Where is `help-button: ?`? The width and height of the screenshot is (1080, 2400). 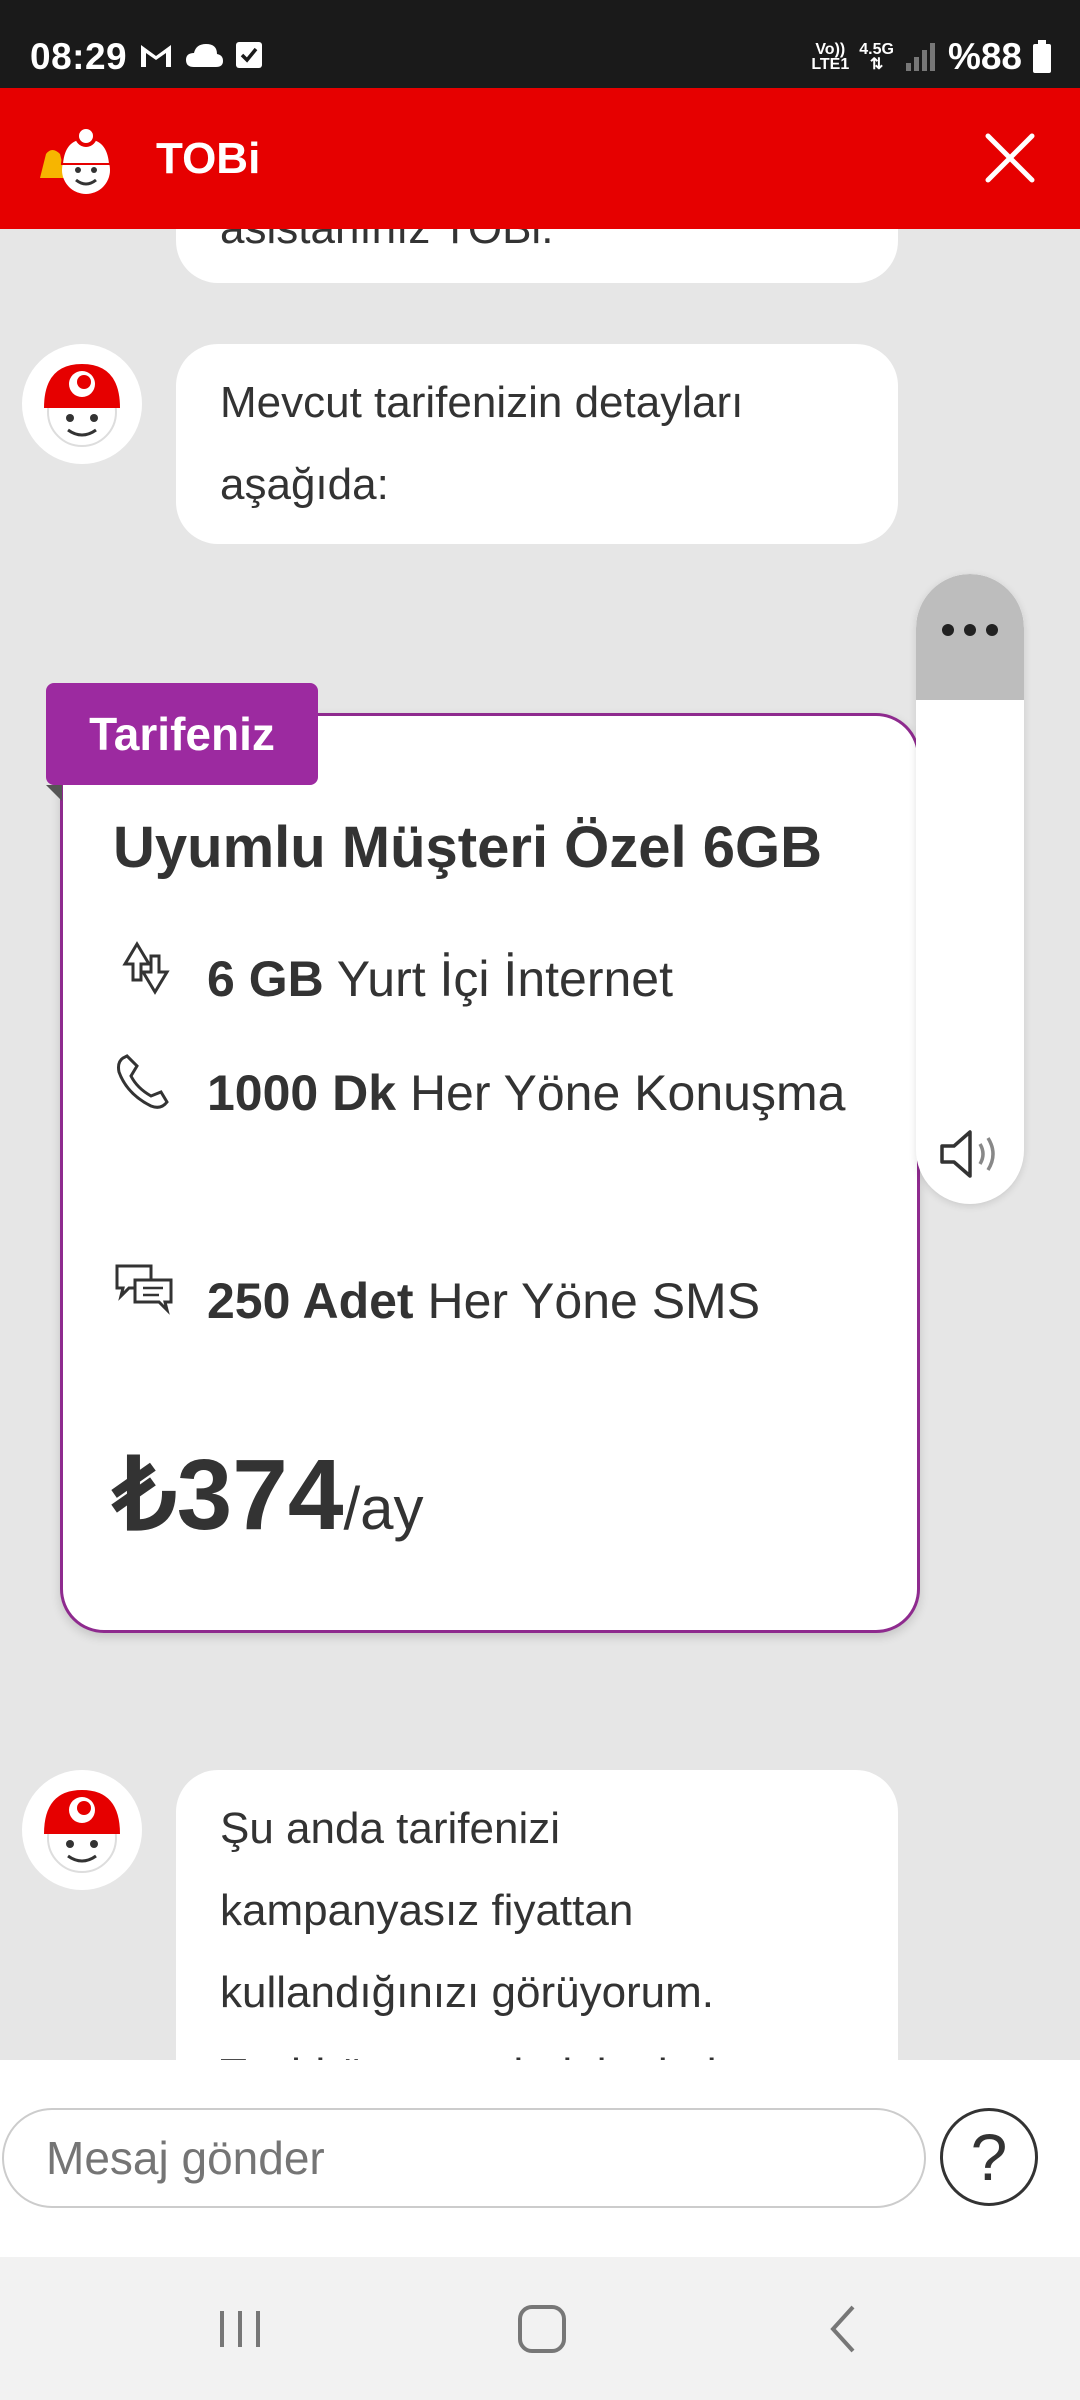
help-button: ? is located at coordinates (989, 2157).